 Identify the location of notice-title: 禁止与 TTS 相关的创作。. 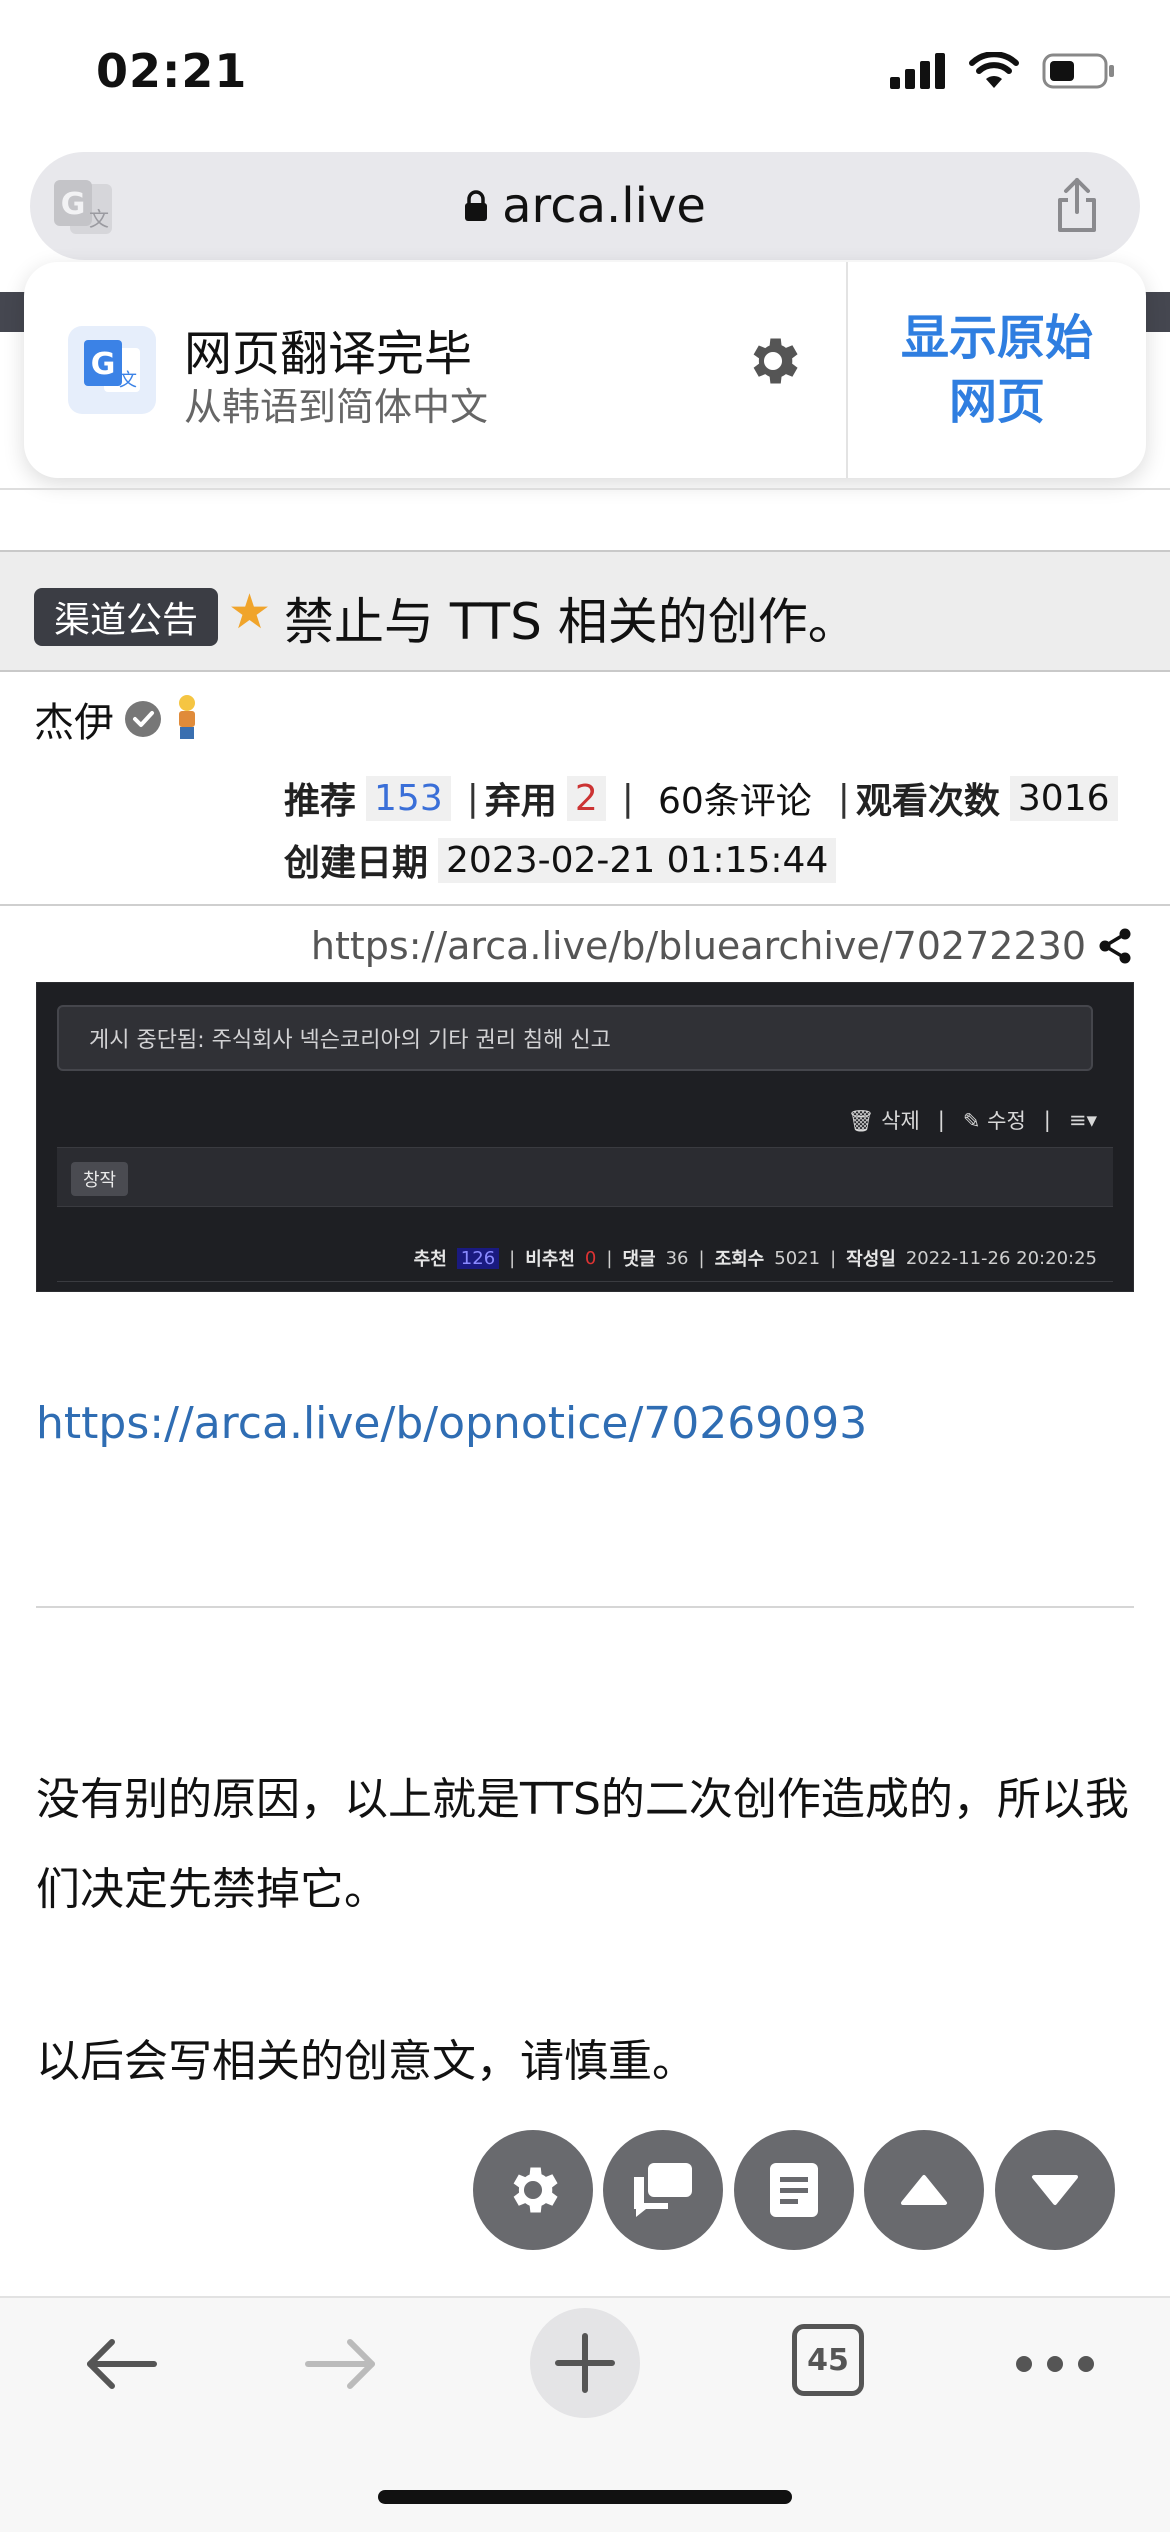
(571, 622).